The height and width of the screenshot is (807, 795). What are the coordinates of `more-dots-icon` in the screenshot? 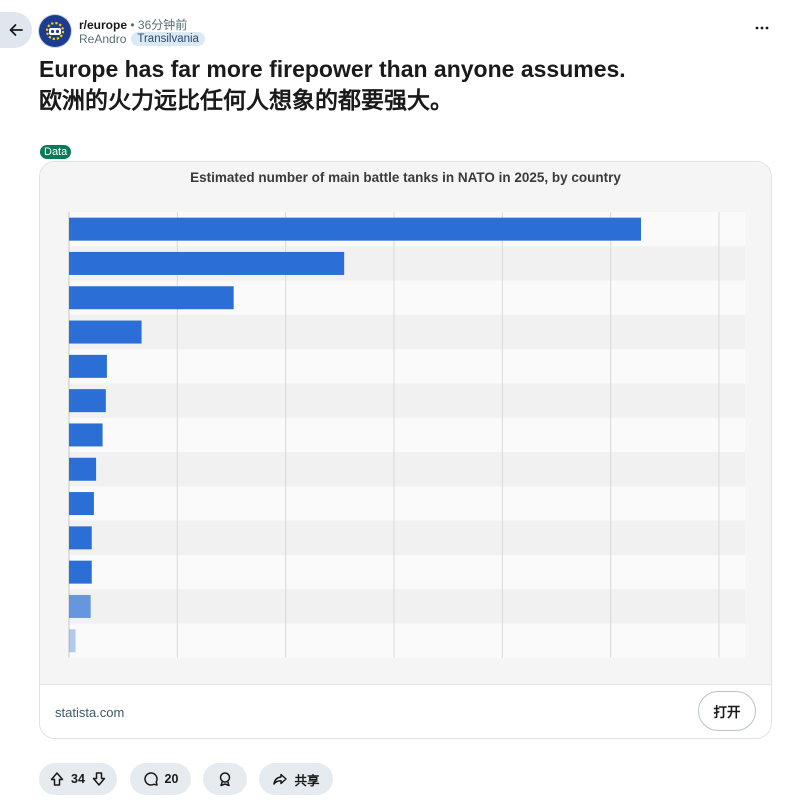 It's located at (762, 28).